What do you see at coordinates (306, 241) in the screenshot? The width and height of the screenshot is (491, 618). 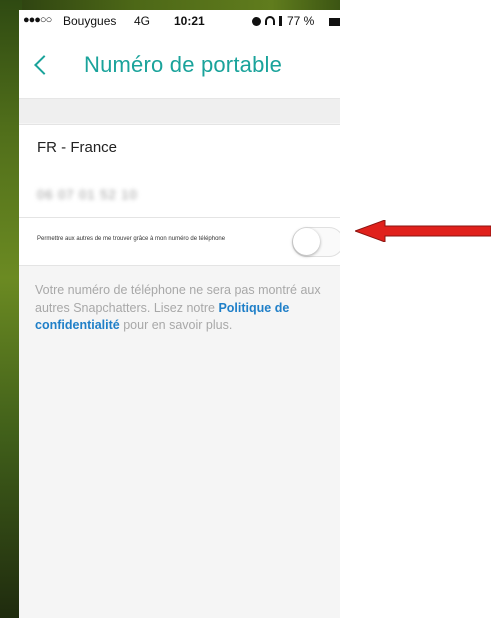 I see `toggle-knob` at bounding box center [306, 241].